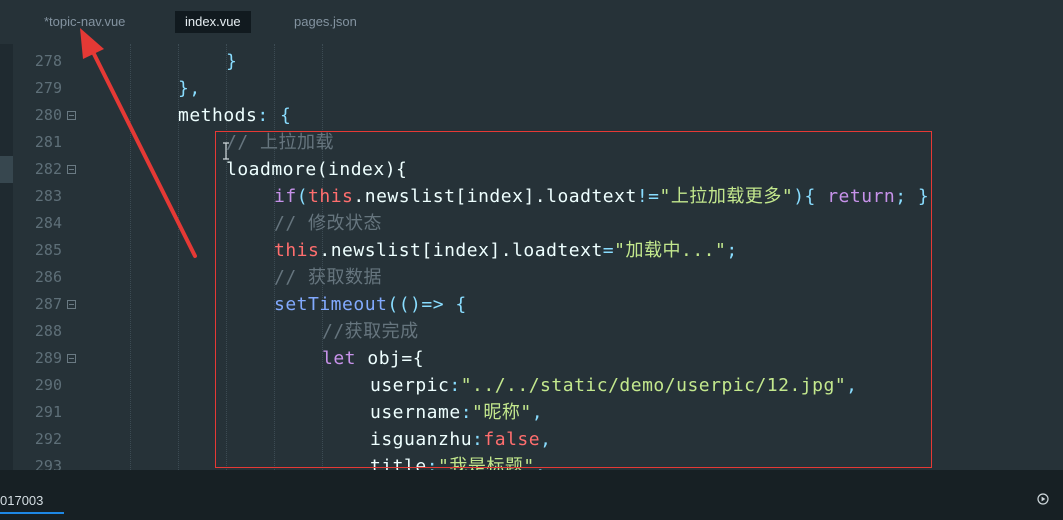 Image resolution: width=1063 pixels, height=520 pixels. I want to click on play-circle-icon, so click(1043, 499).